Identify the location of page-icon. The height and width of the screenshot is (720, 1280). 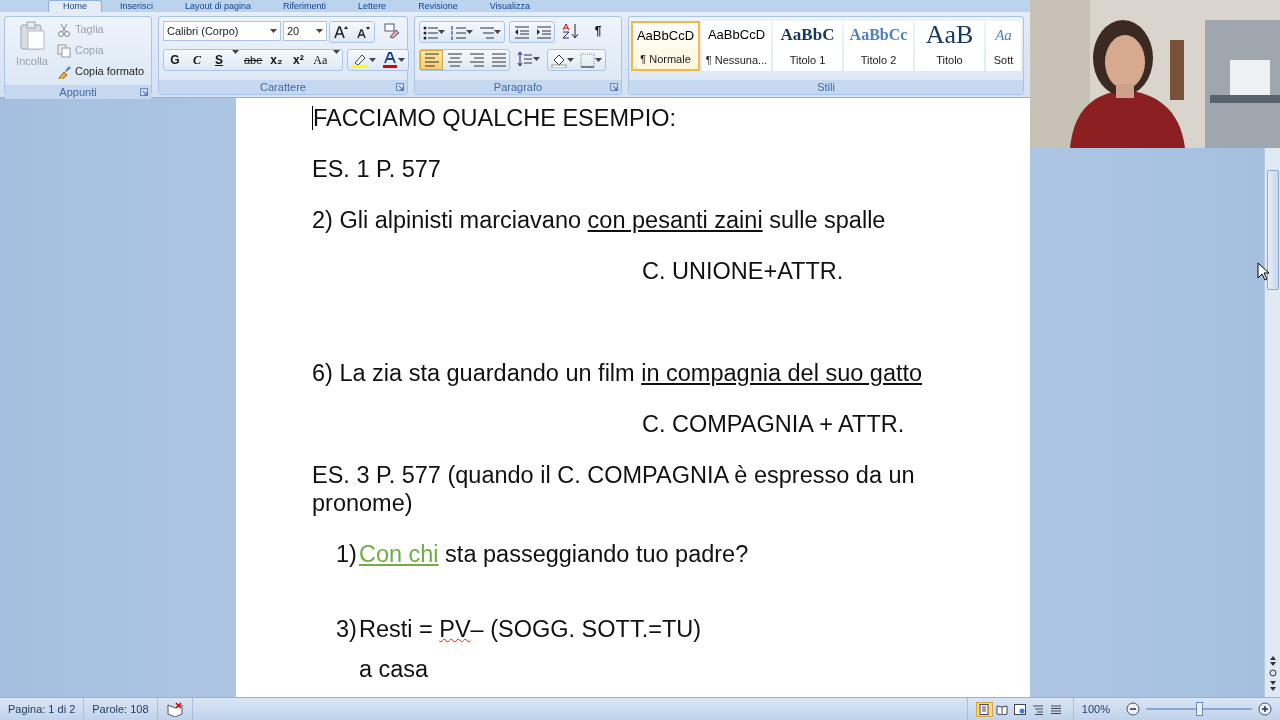
(984, 709).